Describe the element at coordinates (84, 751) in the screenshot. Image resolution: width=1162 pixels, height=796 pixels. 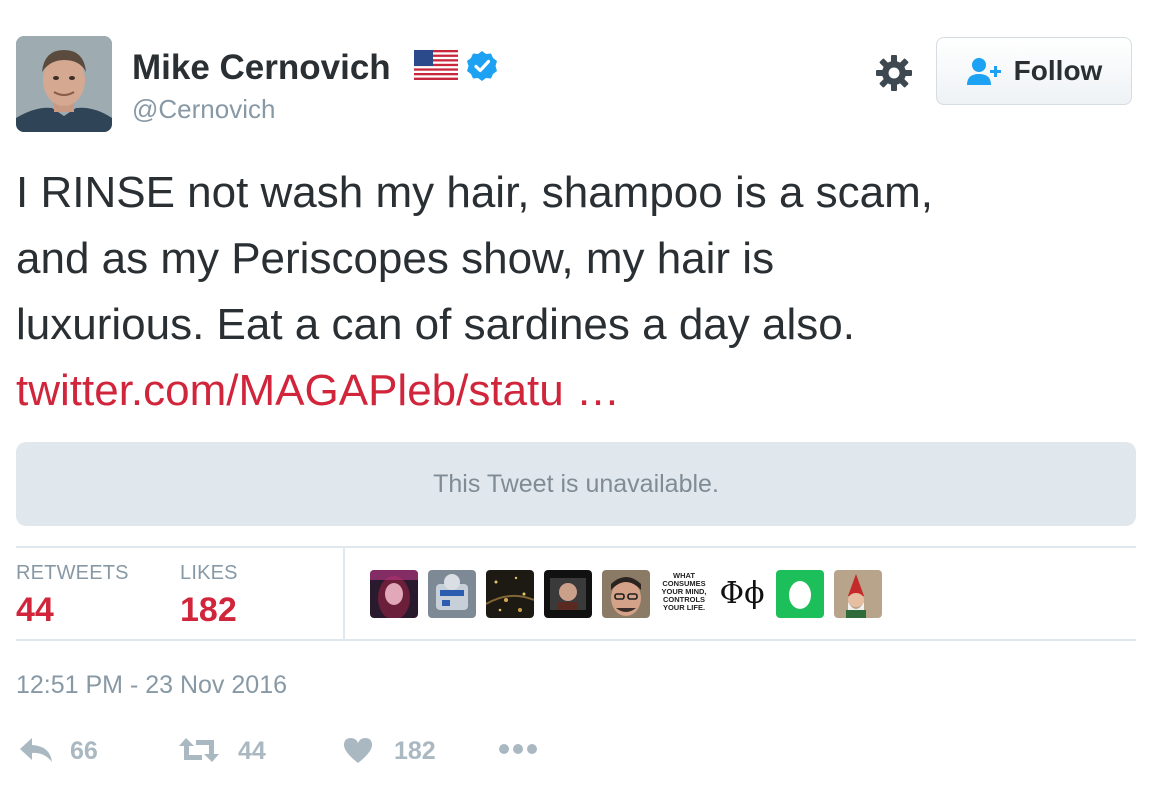
I see `reply-count: 66` at that location.